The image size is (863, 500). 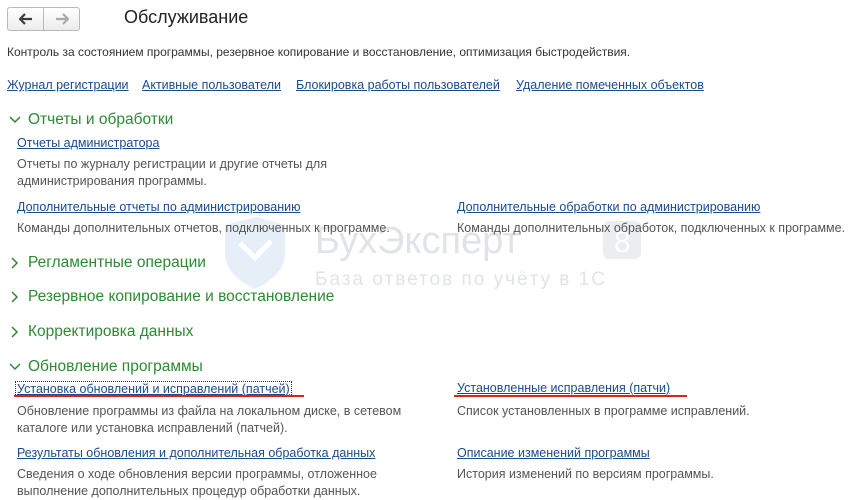 I want to click on group-correction-header: Корректировка данных, so click(x=100, y=332).